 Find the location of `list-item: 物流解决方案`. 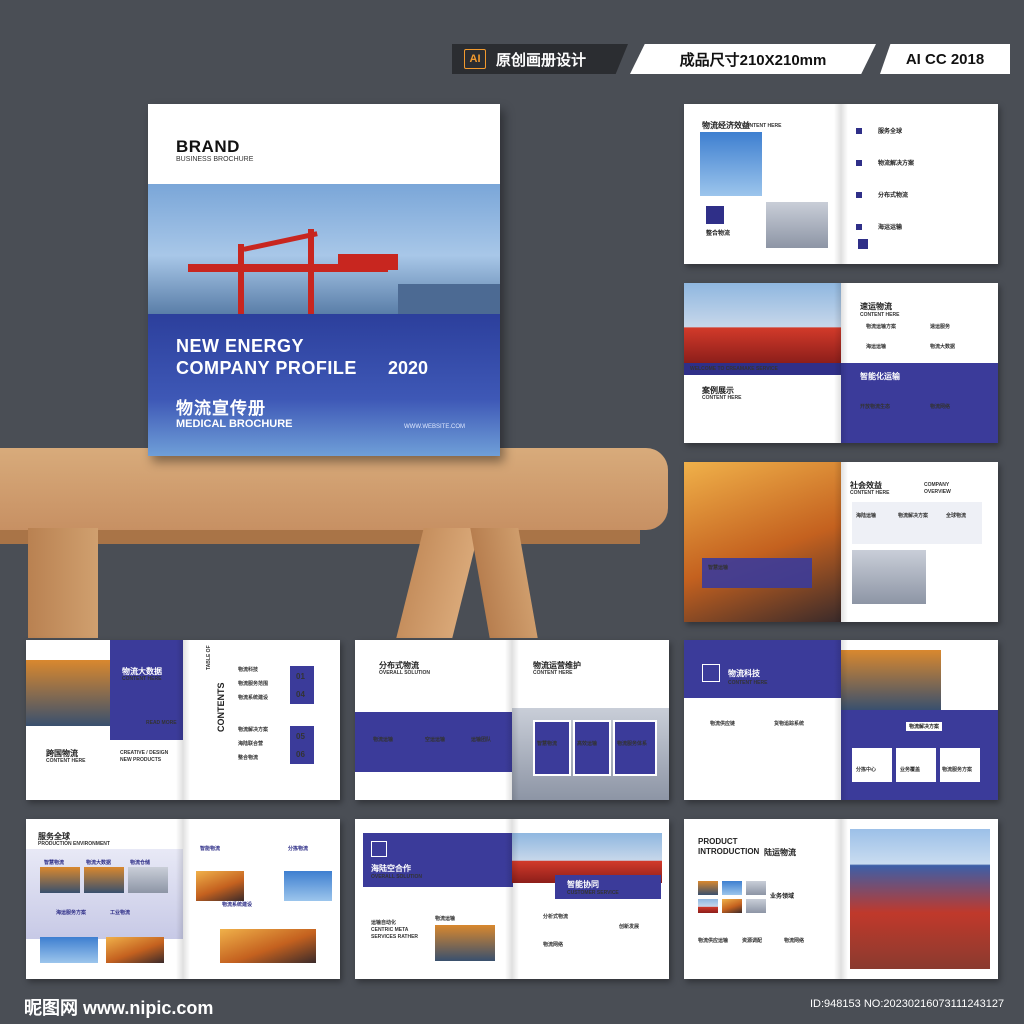

list-item: 物流解决方案 is located at coordinates (896, 164).